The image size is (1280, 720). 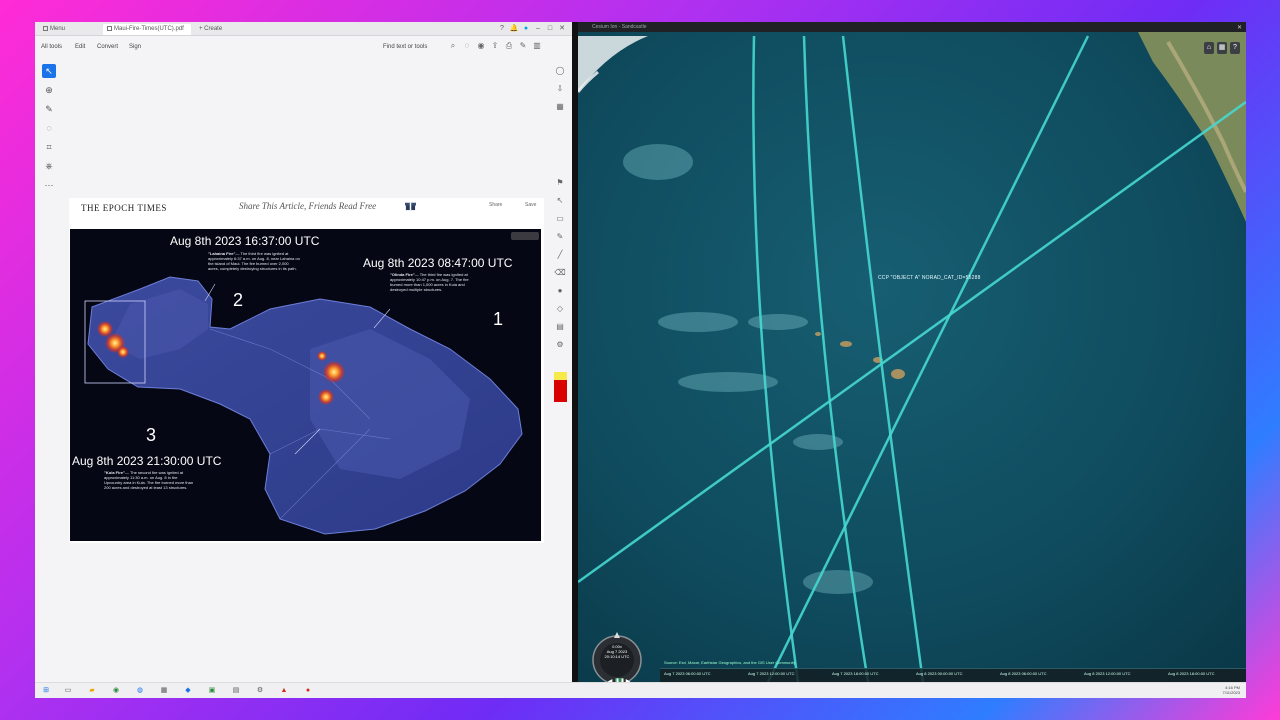 I want to click on line-icon: ╱, so click(x=560, y=255).